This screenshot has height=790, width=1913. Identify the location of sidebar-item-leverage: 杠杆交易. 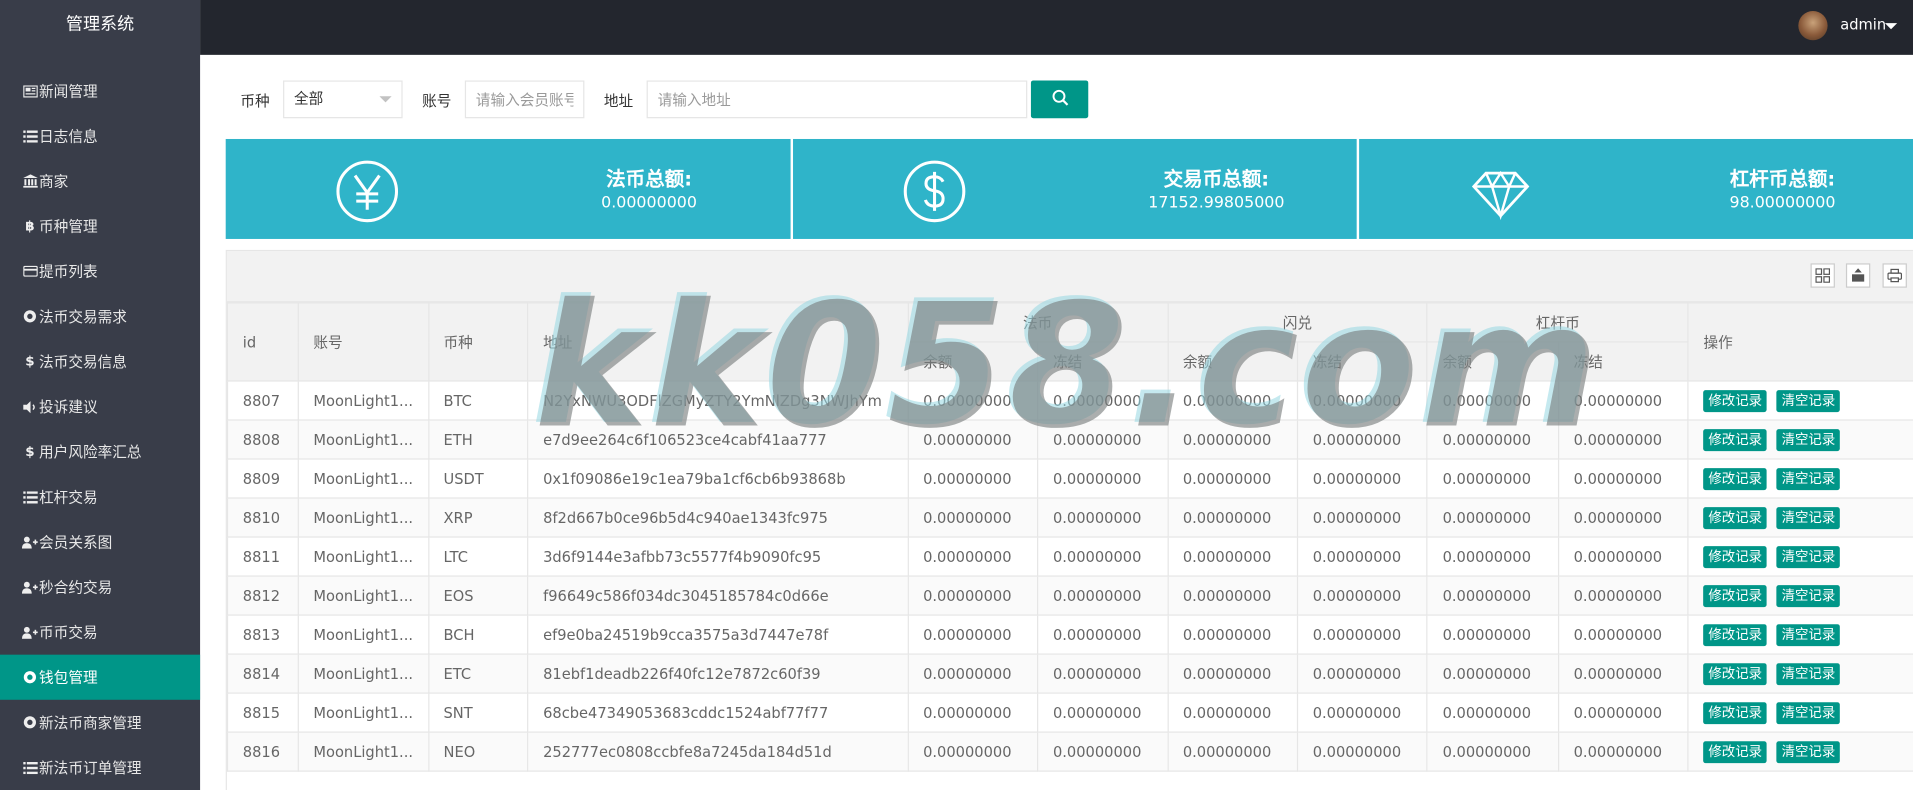
(100, 496).